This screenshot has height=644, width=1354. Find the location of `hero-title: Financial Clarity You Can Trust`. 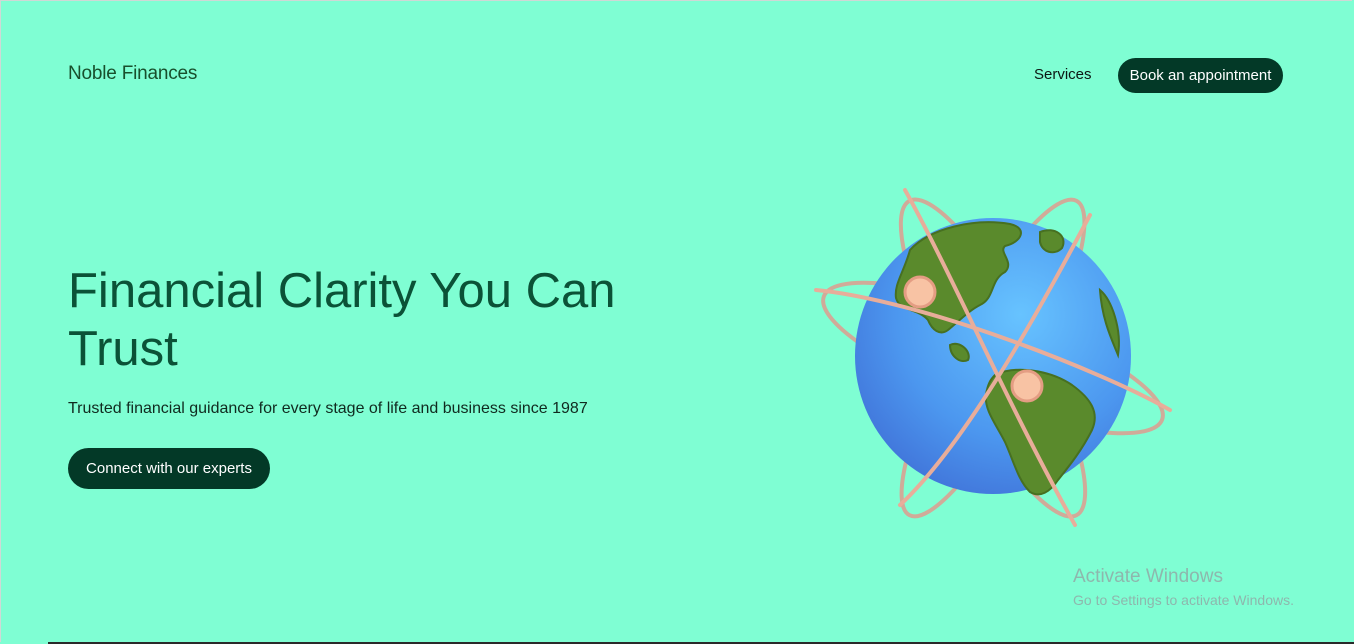

hero-title: Financial Clarity You Can Trust is located at coordinates (342, 320).